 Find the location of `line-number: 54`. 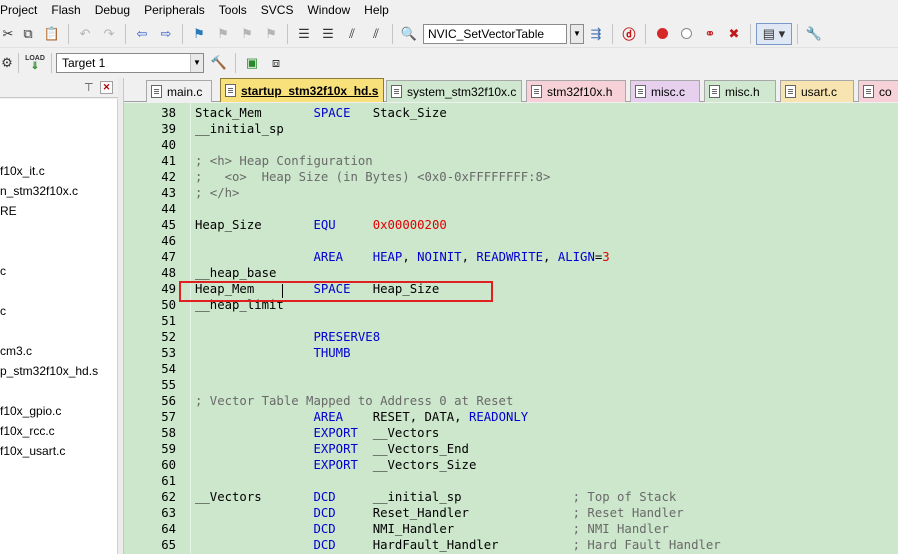

line-number: 54 is located at coordinates (168, 369).